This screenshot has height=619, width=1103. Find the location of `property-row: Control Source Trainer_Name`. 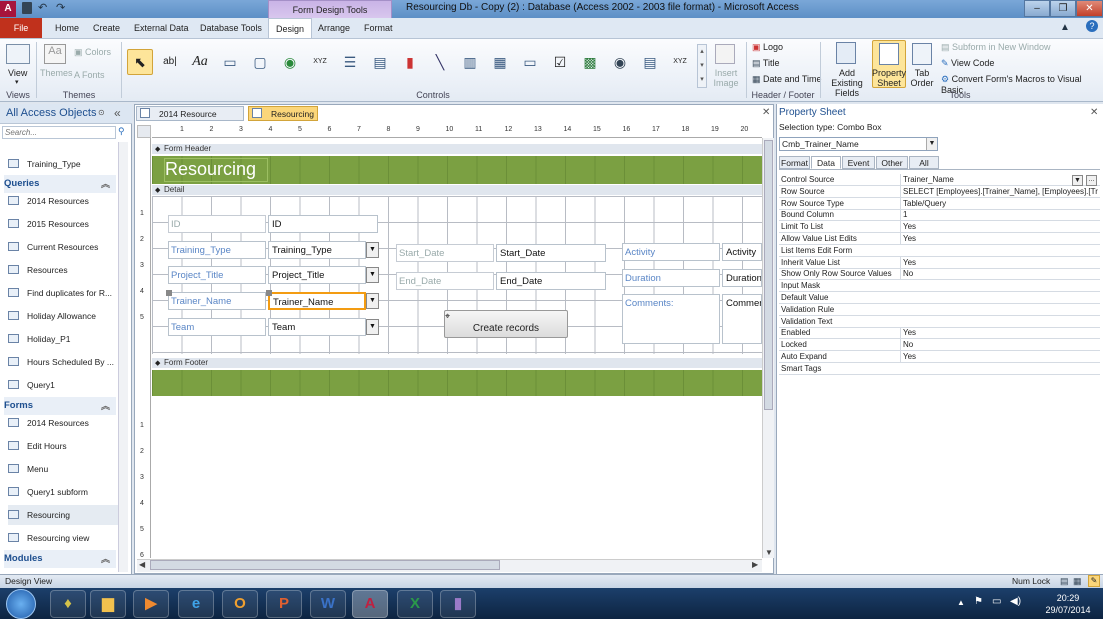

property-row: Control Source Trainer_Name is located at coordinates (939, 180).